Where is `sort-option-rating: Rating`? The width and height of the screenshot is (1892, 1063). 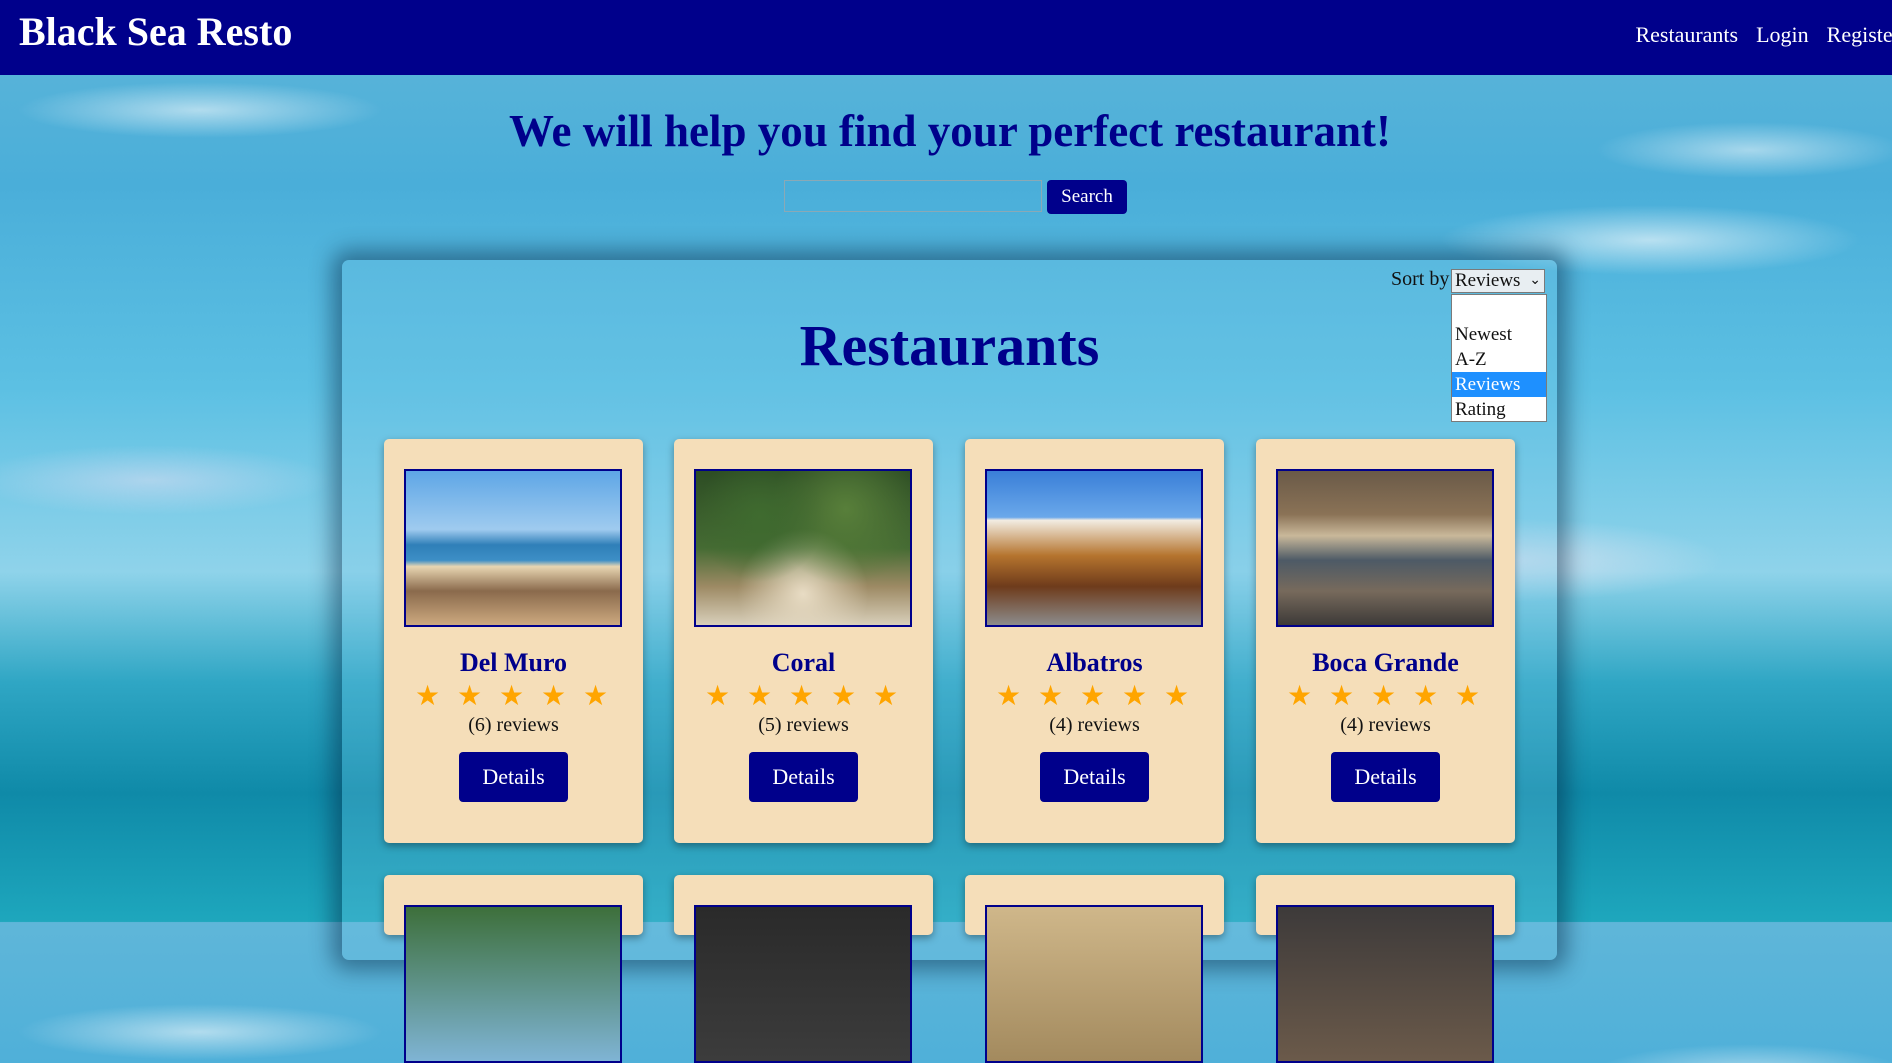
sort-option-rating: Rating is located at coordinates (1499, 409).